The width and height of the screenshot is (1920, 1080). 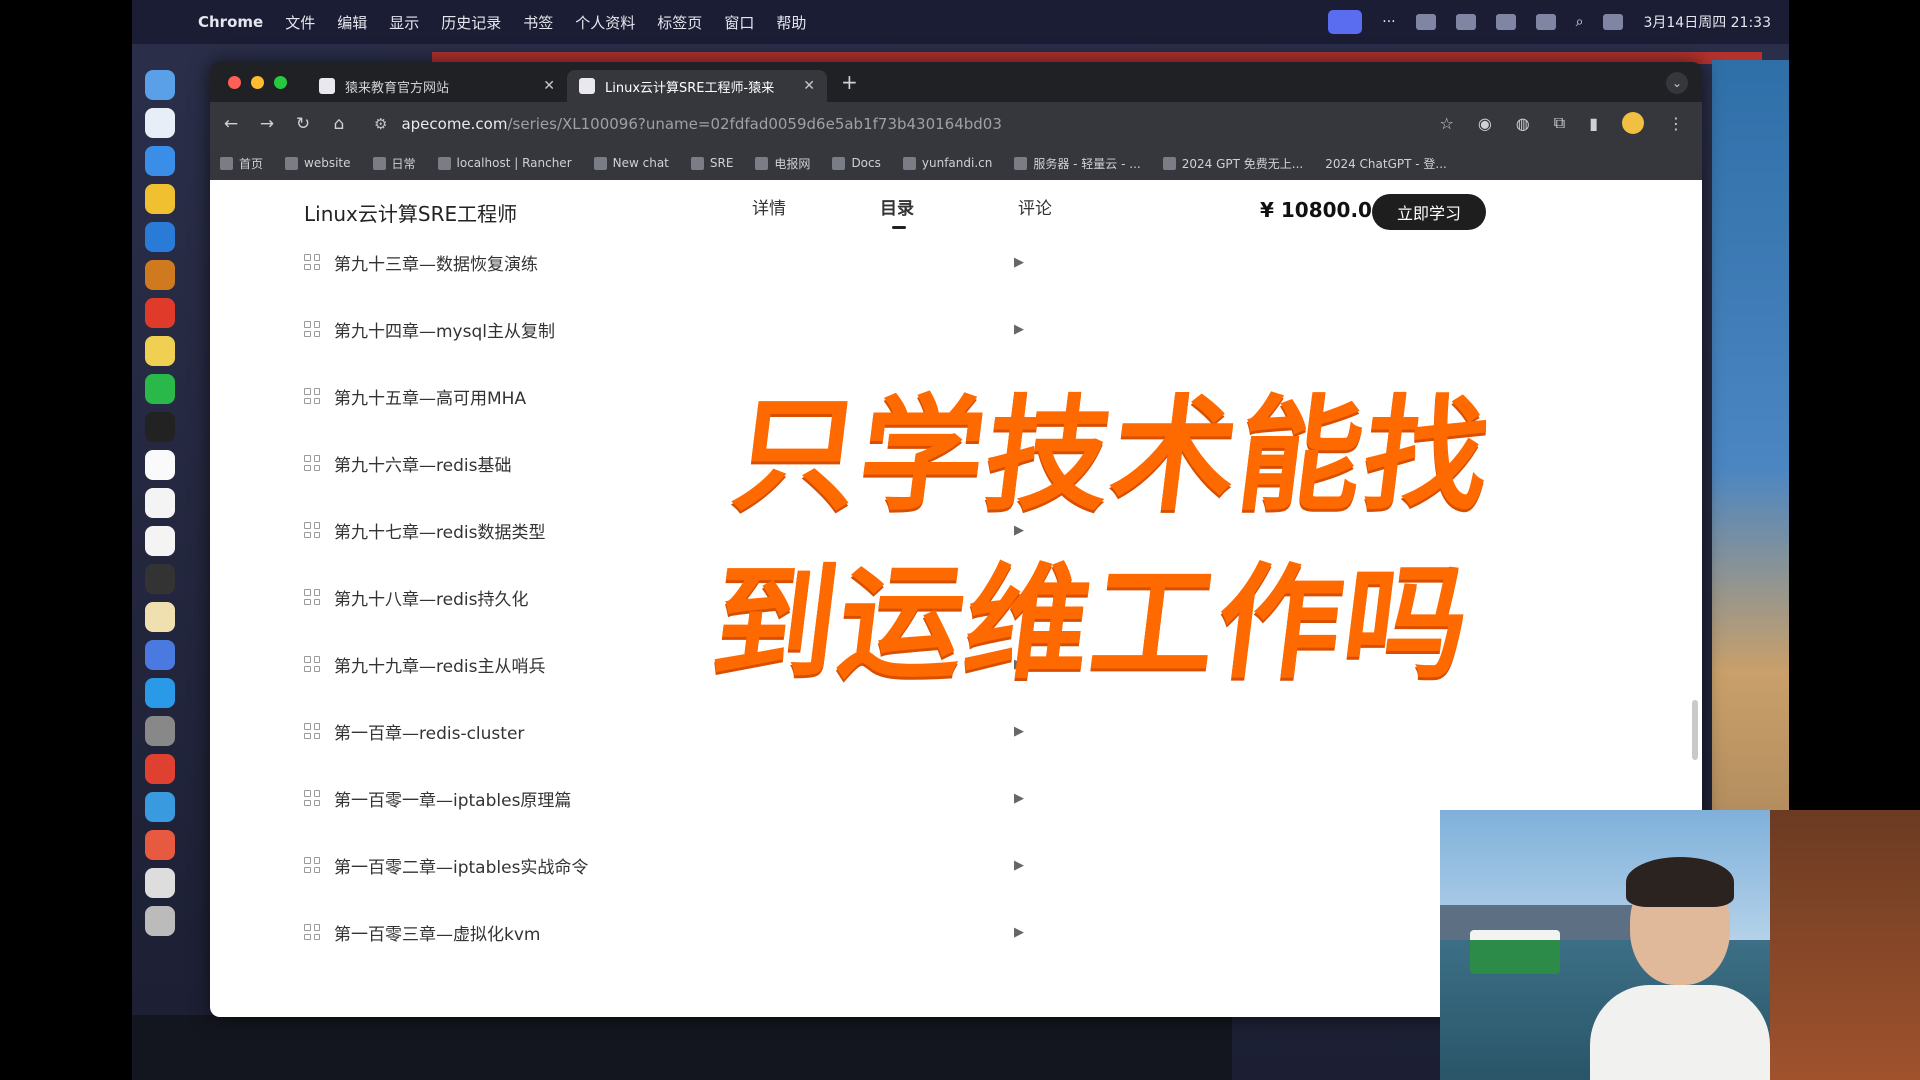 What do you see at coordinates (1613, 22) in the screenshot?
I see `control-center-icon` at bounding box center [1613, 22].